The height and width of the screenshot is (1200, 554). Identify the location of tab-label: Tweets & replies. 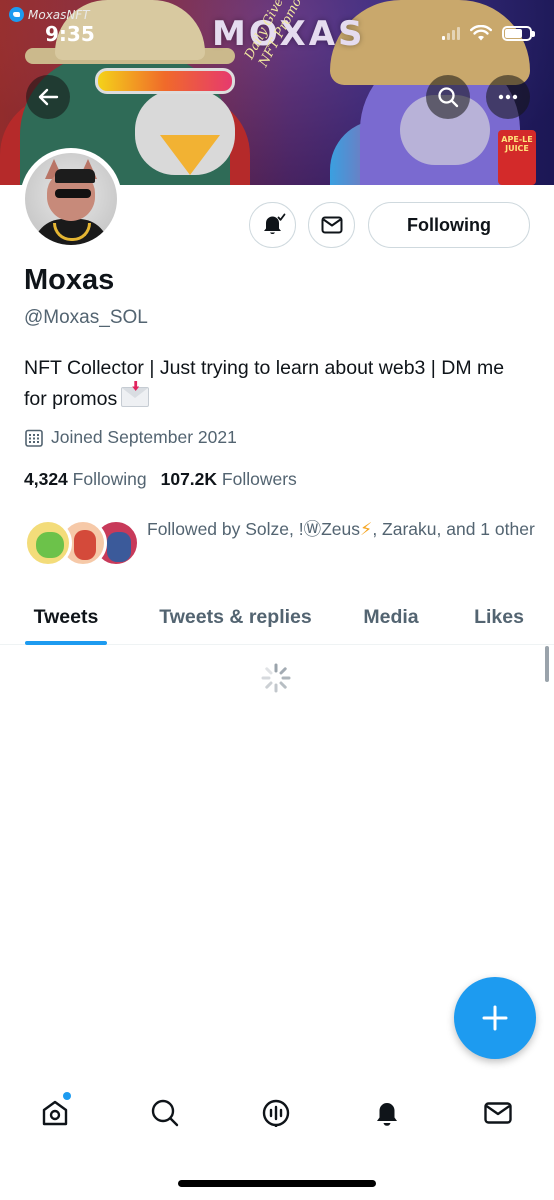
(235, 617).